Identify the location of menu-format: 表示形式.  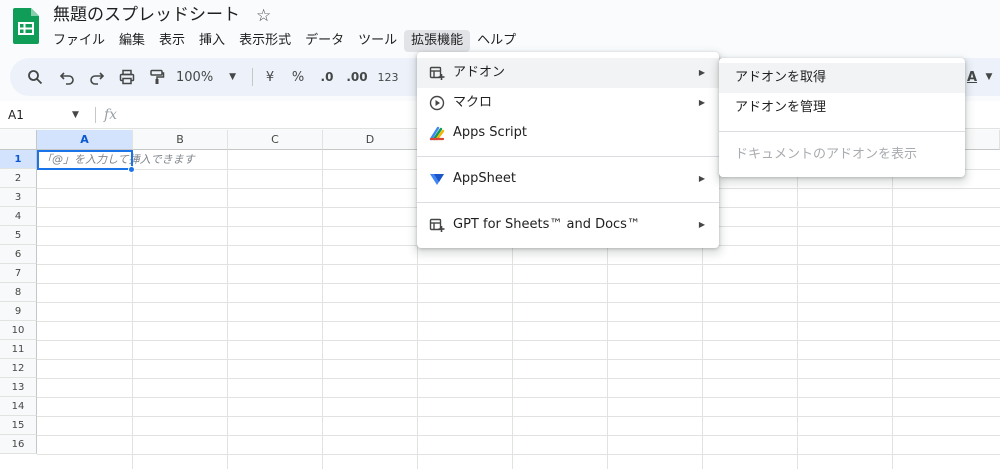
(265, 41).